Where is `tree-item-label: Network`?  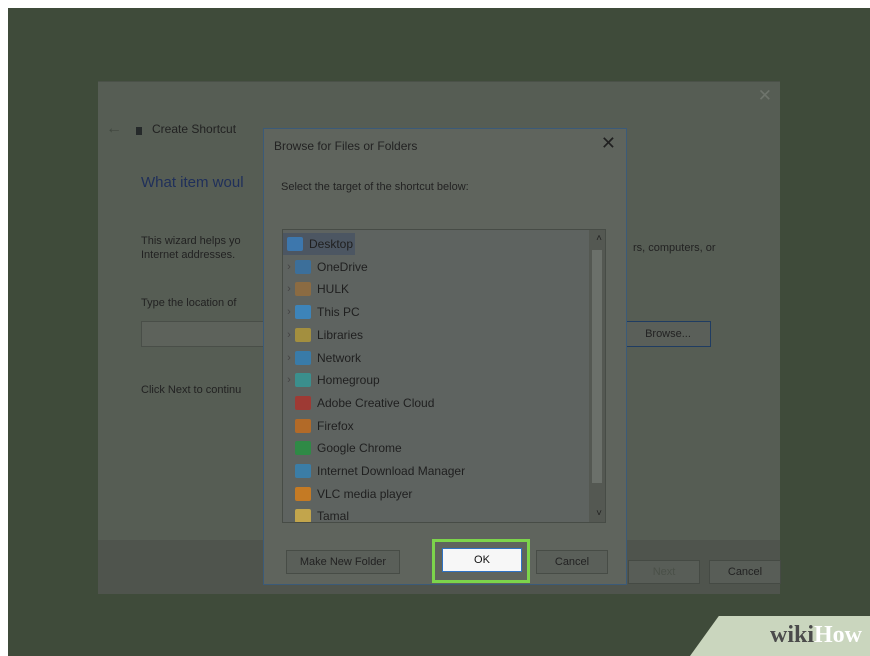 tree-item-label: Network is located at coordinates (339, 357).